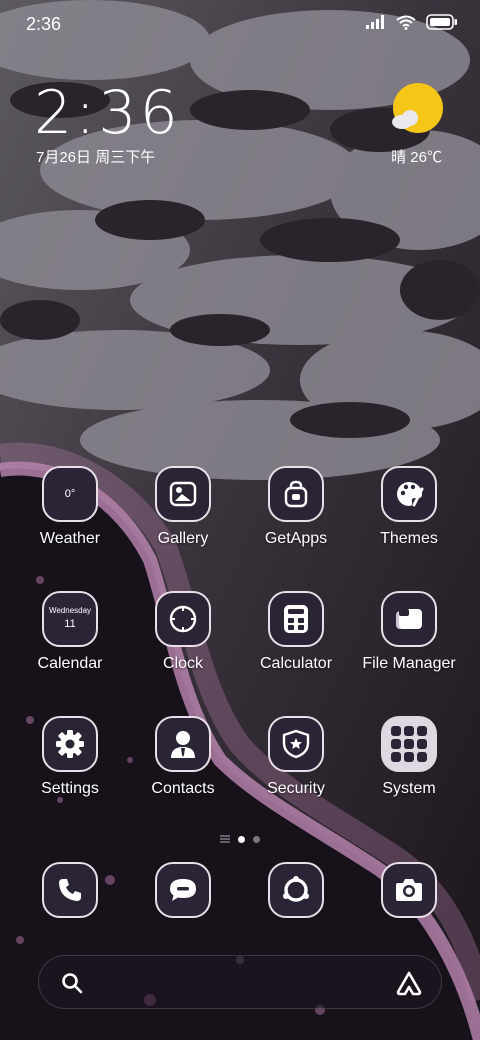 The width and height of the screenshot is (480, 1040). Describe the element at coordinates (296, 744) in the screenshot. I see `shield-icon` at that location.